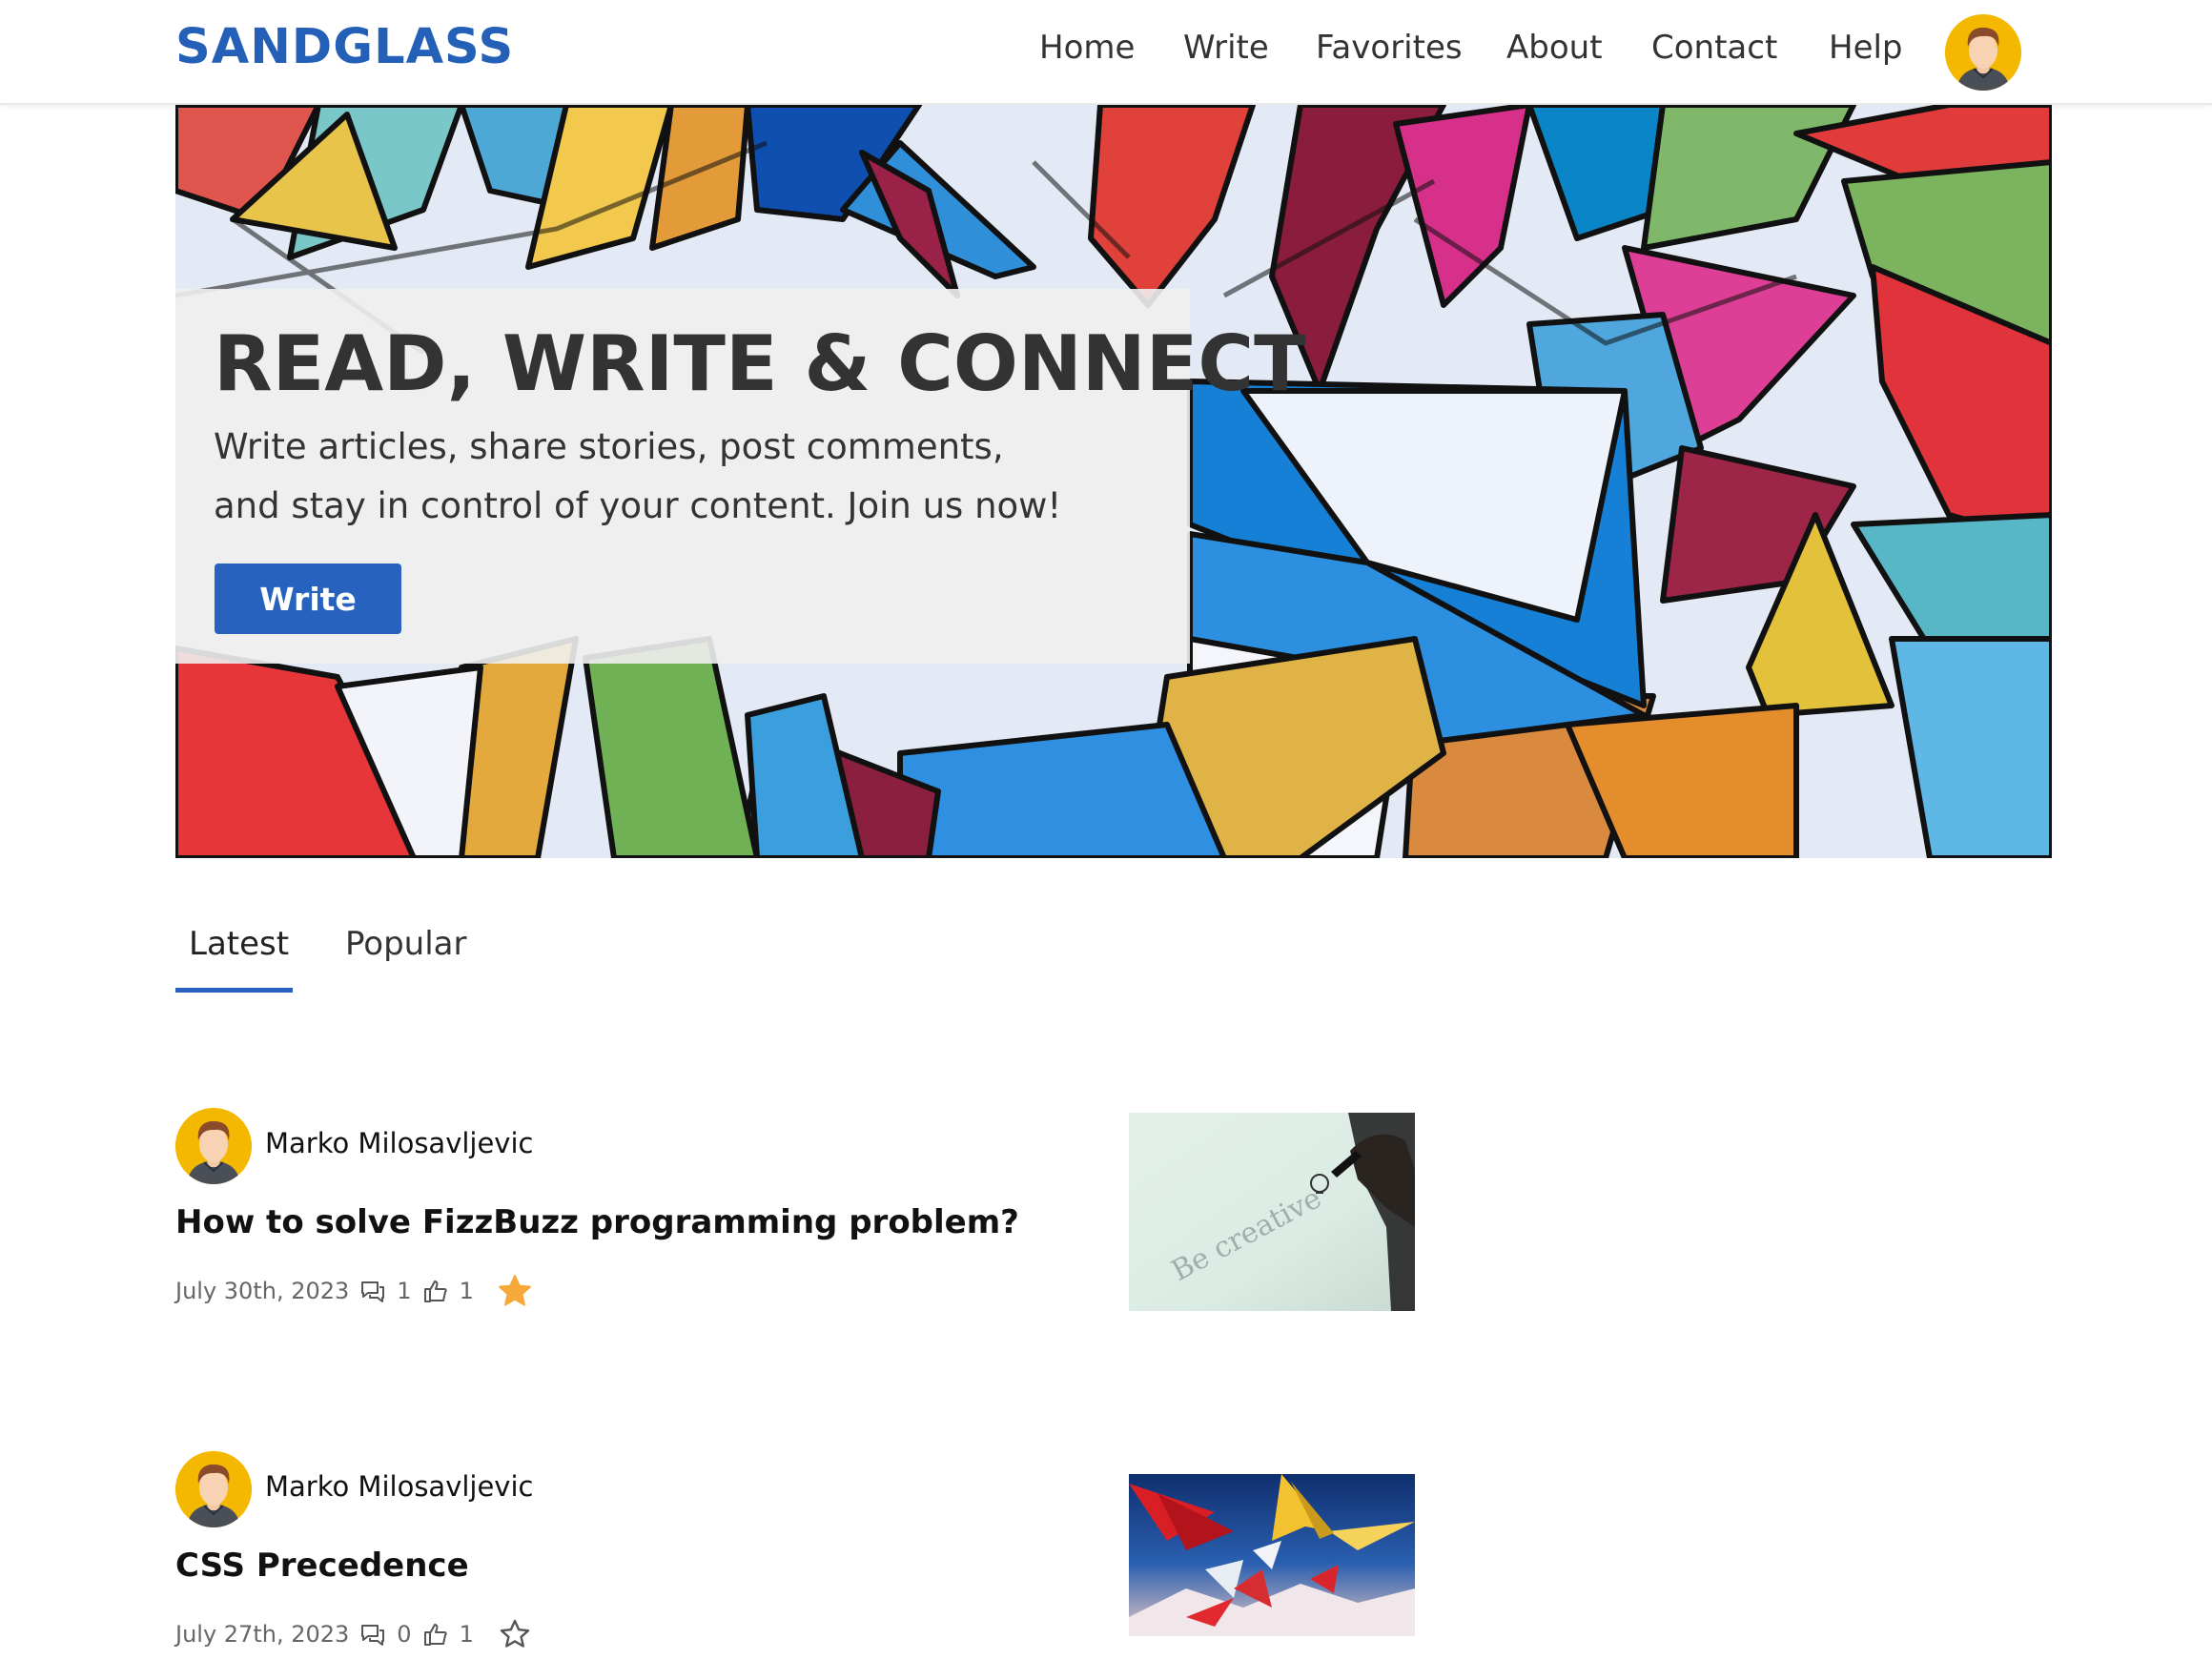 Image resolution: width=2212 pixels, height=1680 pixels. What do you see at coordinates (322, 1566) in the screenshot?
I see `post-title: CSS Precedence` at bounding box center [322, 1566].